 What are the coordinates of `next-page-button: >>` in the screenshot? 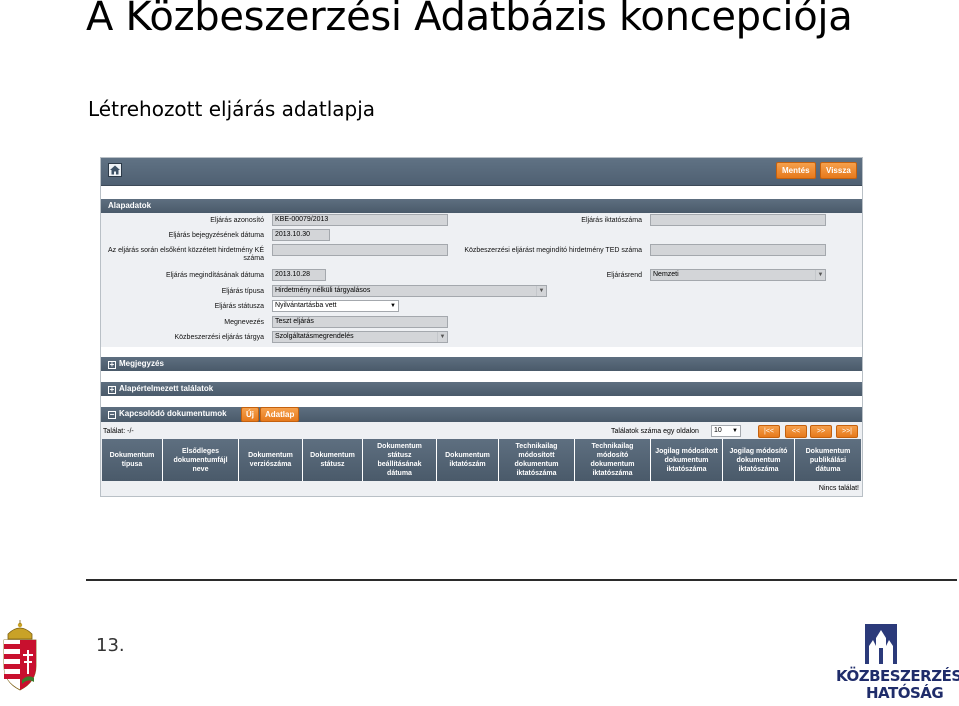 It's located at (821, 431).